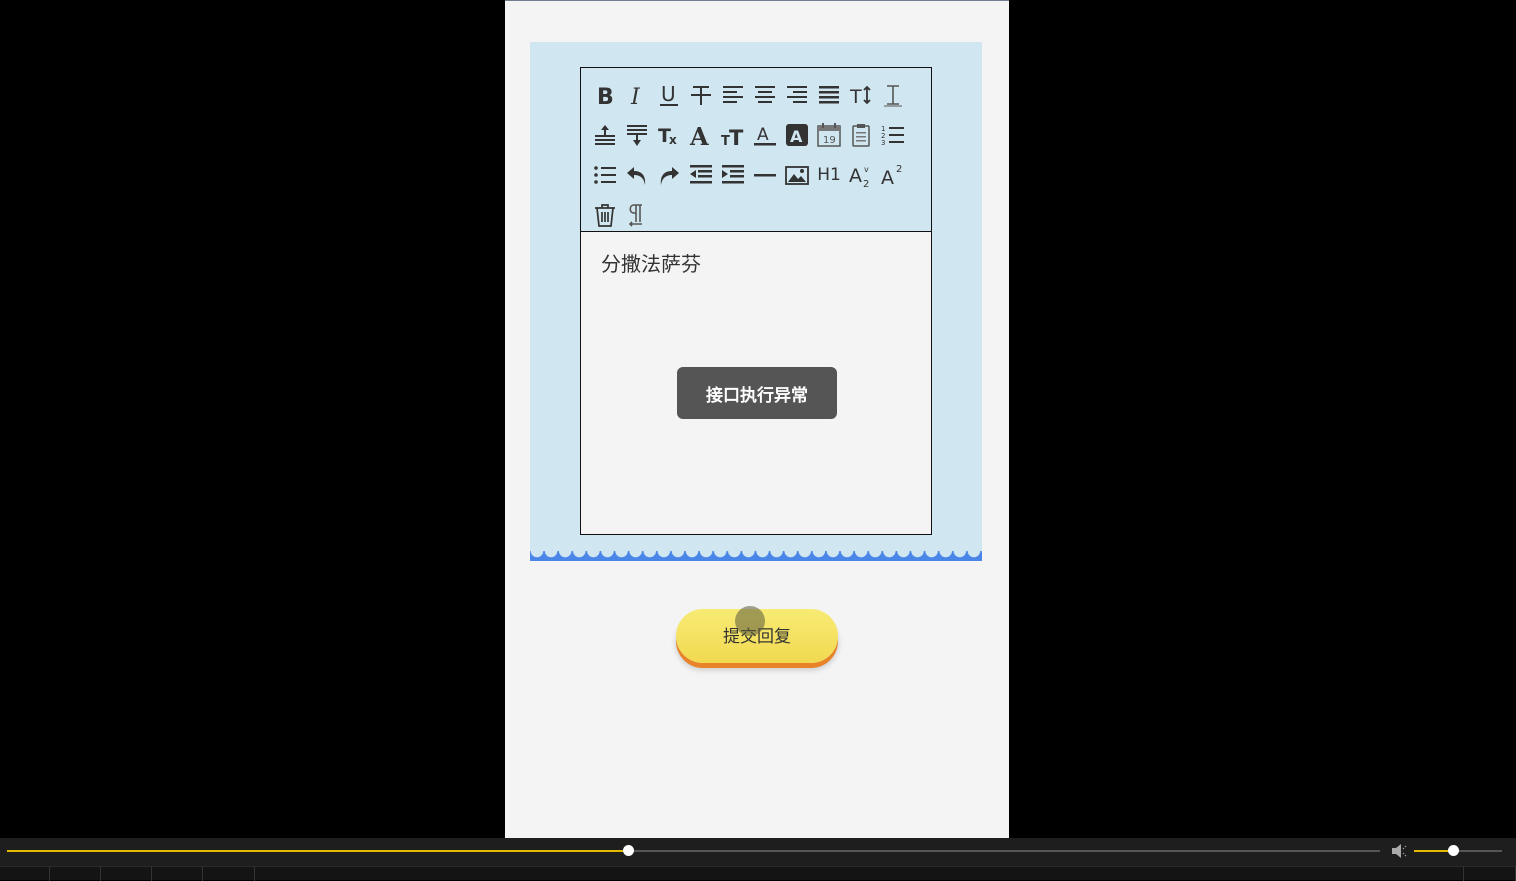  I want to click on volume-slider, so click(1458, 850).